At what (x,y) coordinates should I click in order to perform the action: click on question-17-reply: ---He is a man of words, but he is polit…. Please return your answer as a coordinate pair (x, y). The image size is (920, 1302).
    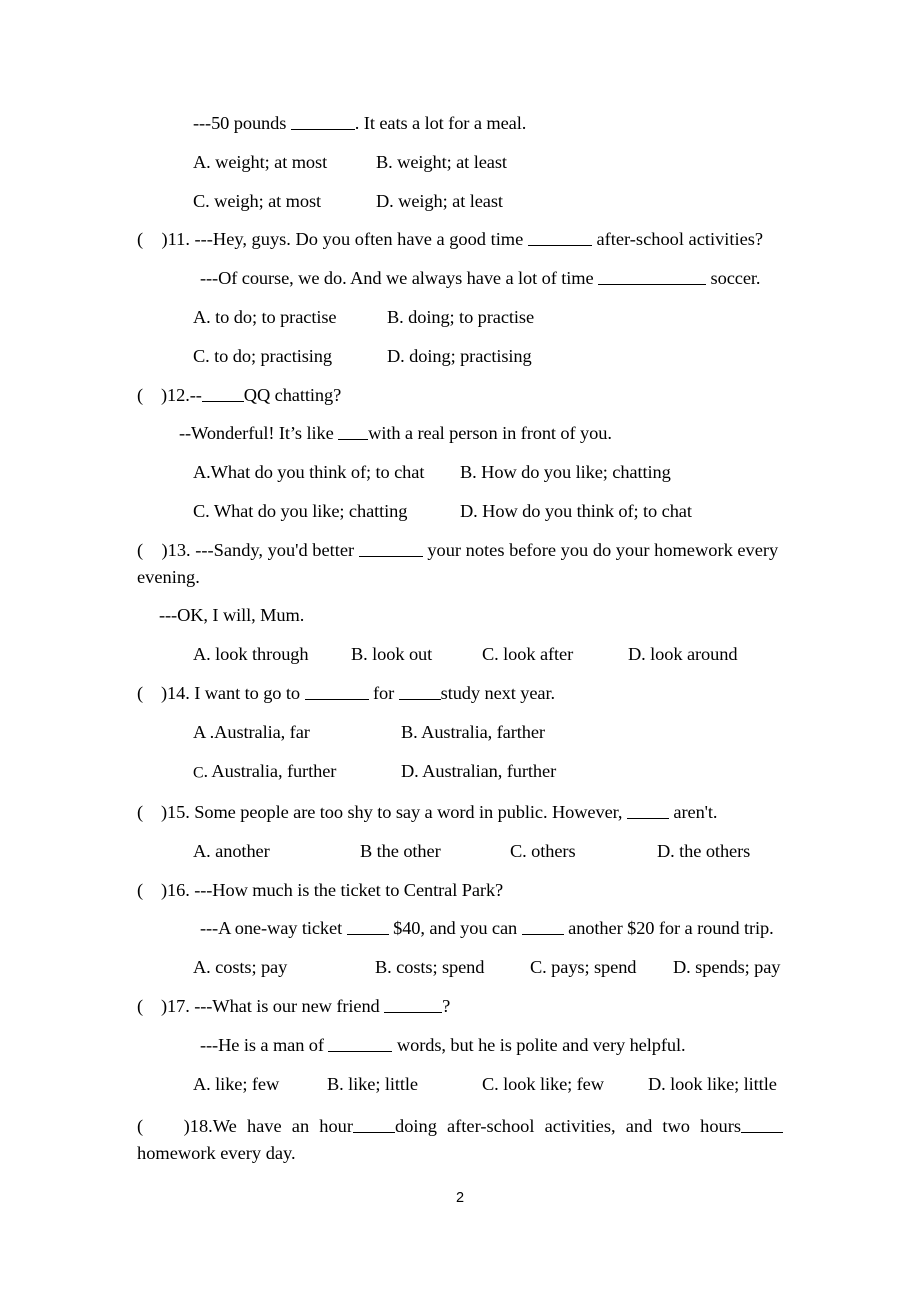
    Looking at the image, I should click on (460, 1045).